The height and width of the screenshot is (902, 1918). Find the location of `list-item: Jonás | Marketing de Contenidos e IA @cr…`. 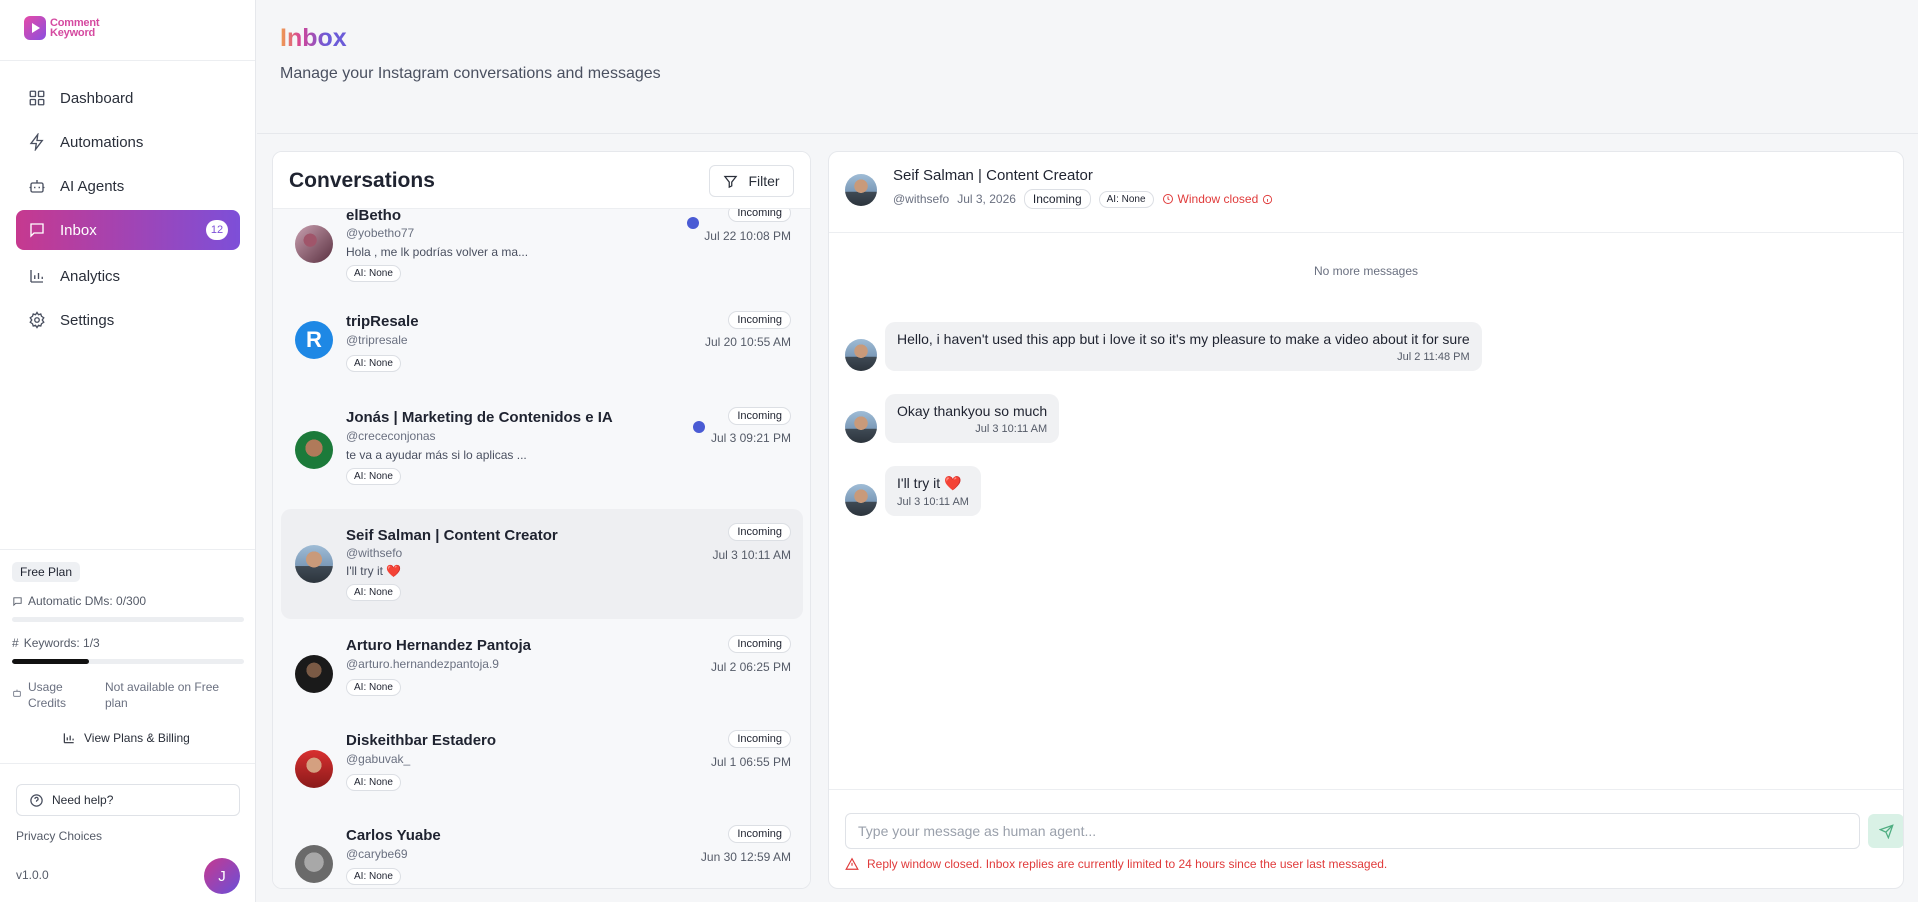

list-item: Jonás | Marketing de Contenidos e IA @cr… is located at coordinates (542, 453).